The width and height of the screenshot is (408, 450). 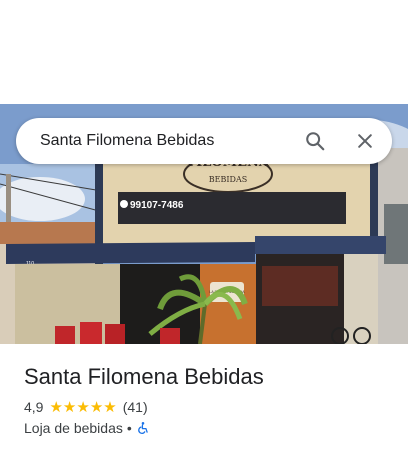 I want to click on rating-row: 4,9 ★ ★ ★ ★ ★ (41), so click(x=86, y=407).